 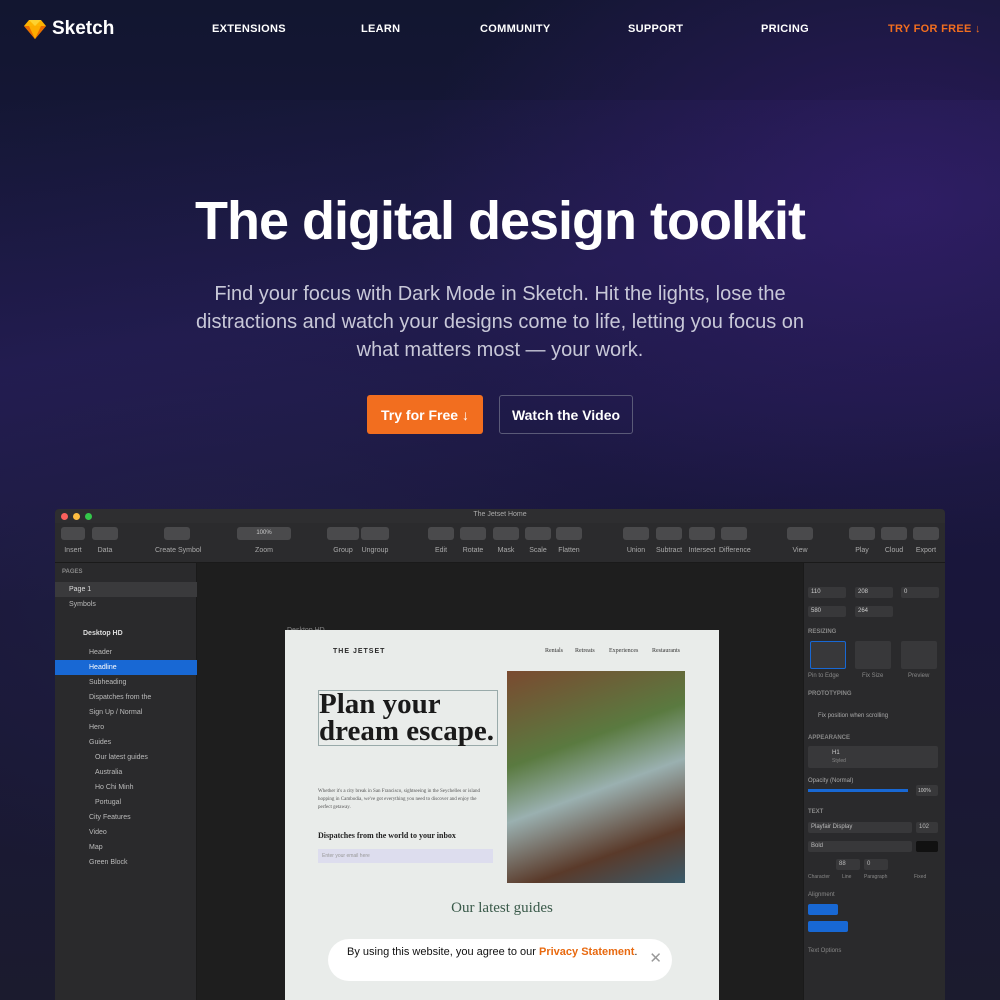 I want to click on subtract-tool: Subtract, so click(x=669, y=540).